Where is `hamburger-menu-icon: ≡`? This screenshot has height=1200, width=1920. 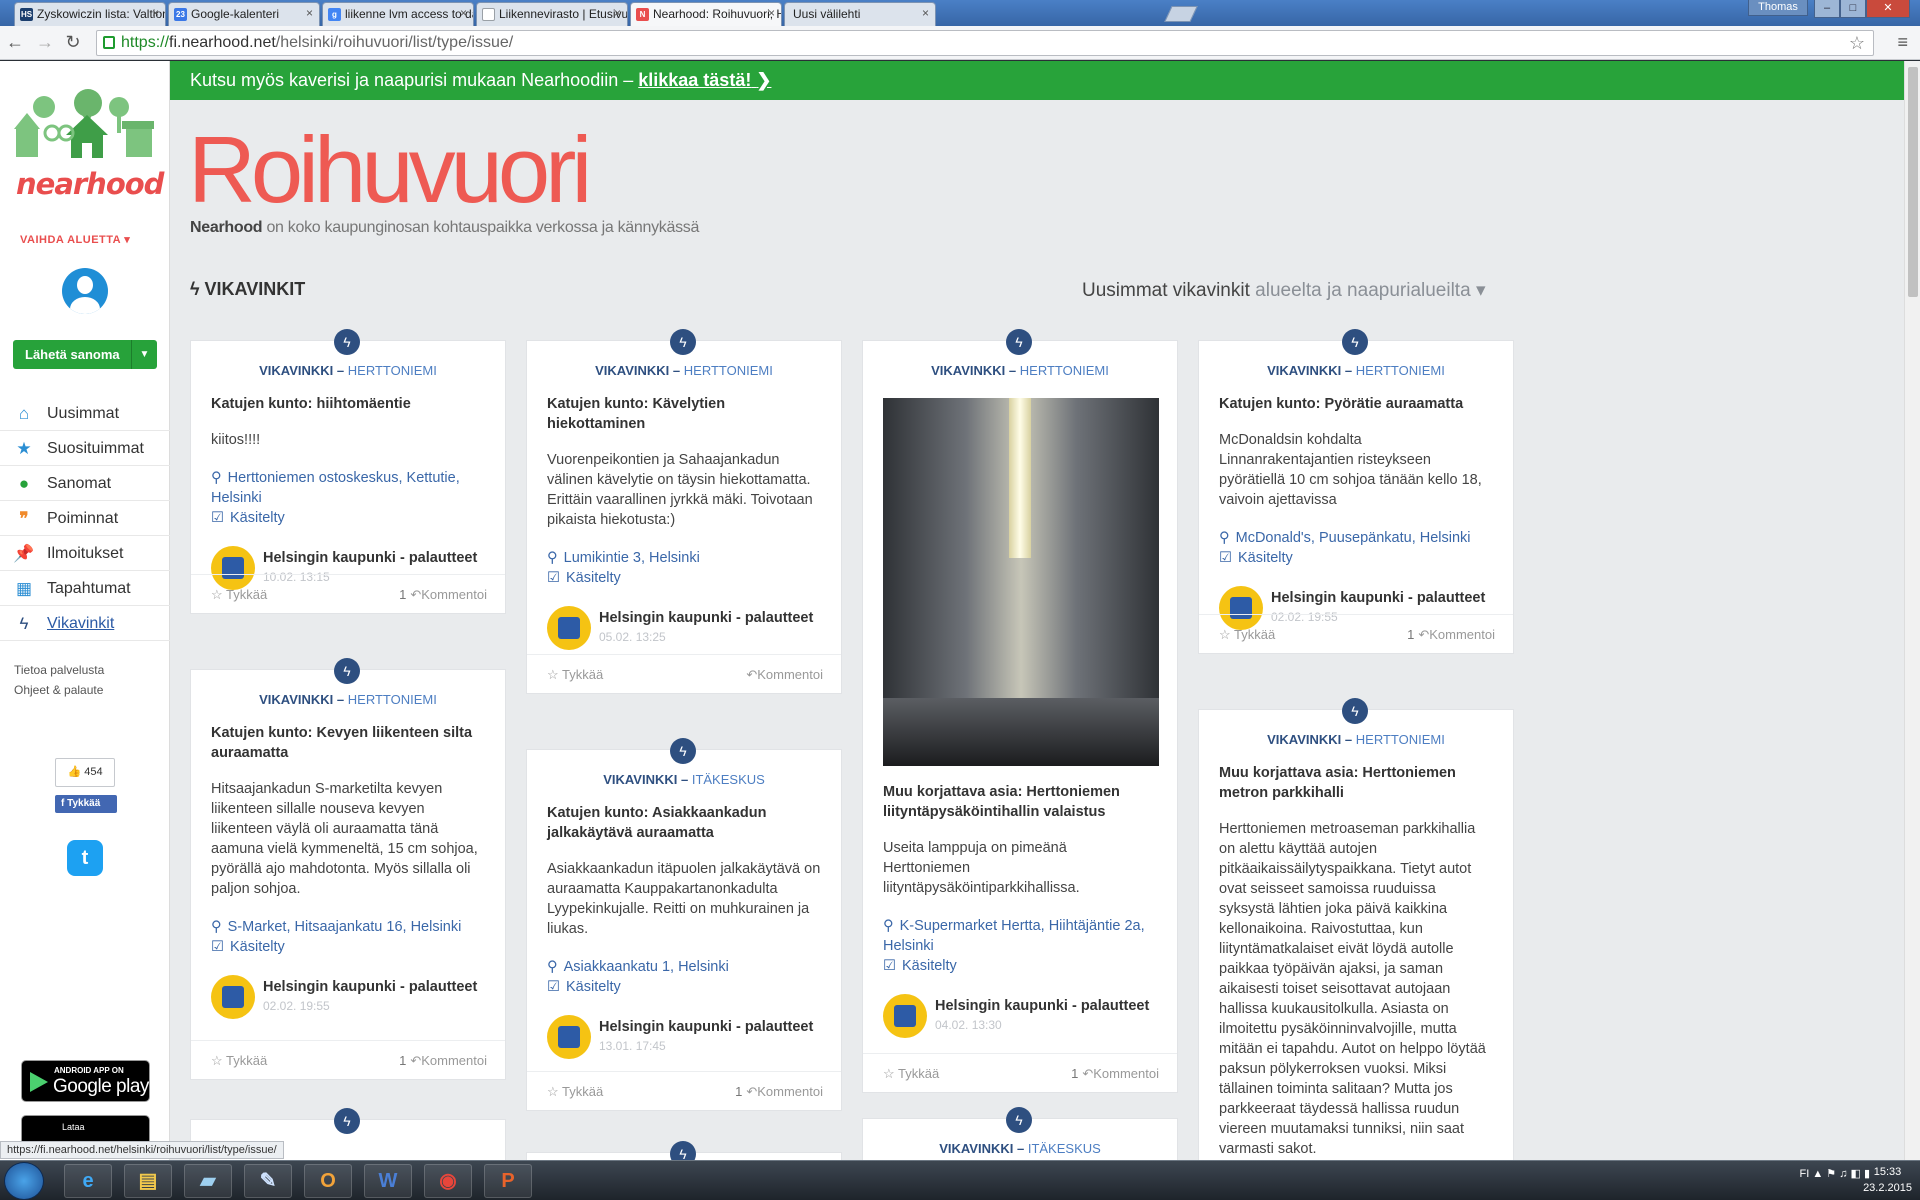
hamburger-menu-icon: ≡ is located at coordinates (1902, 42).